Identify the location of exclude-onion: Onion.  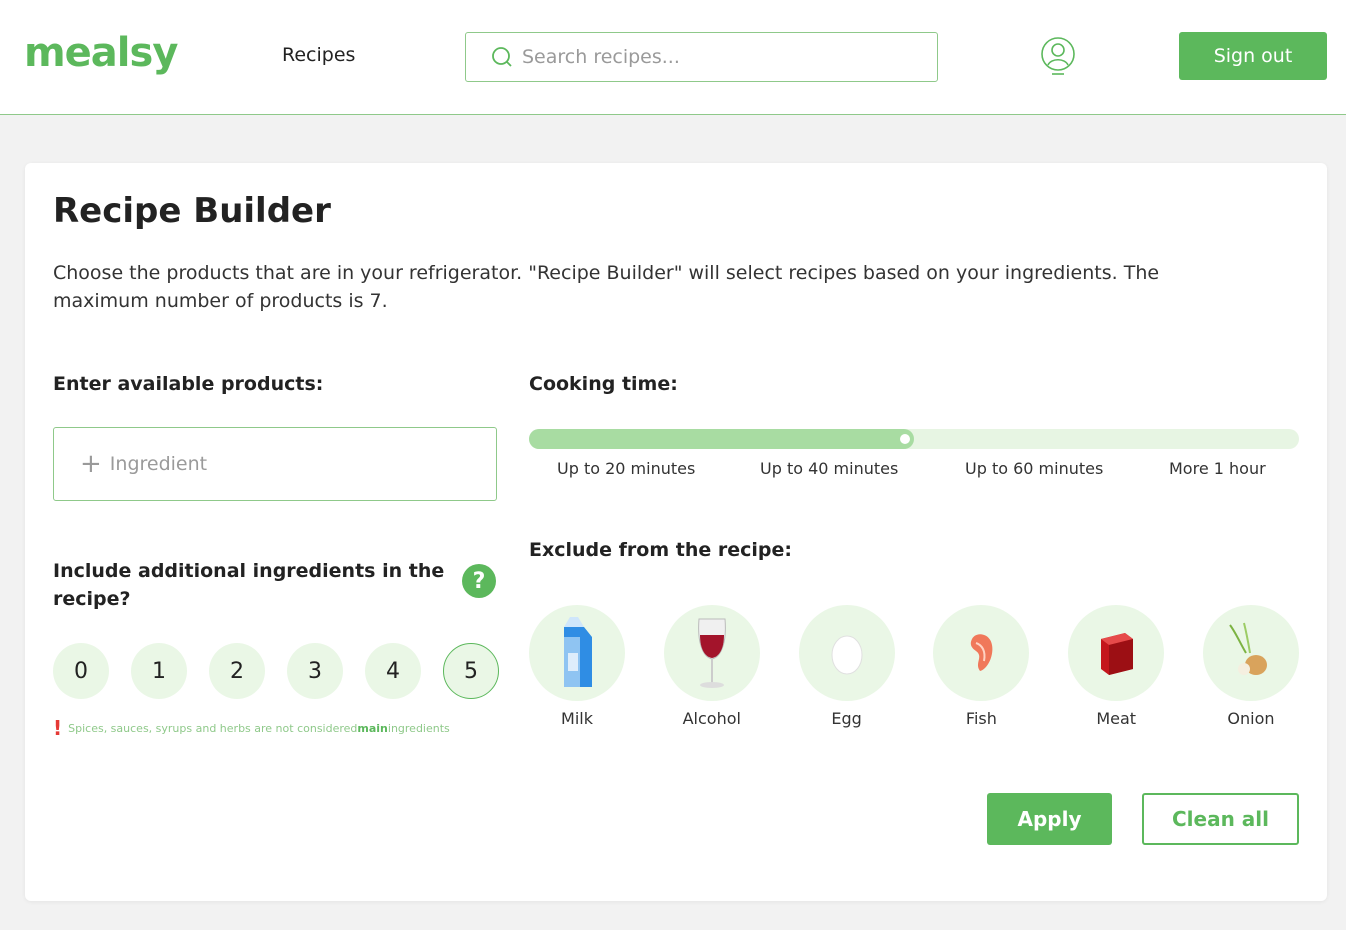
(1250, 666).